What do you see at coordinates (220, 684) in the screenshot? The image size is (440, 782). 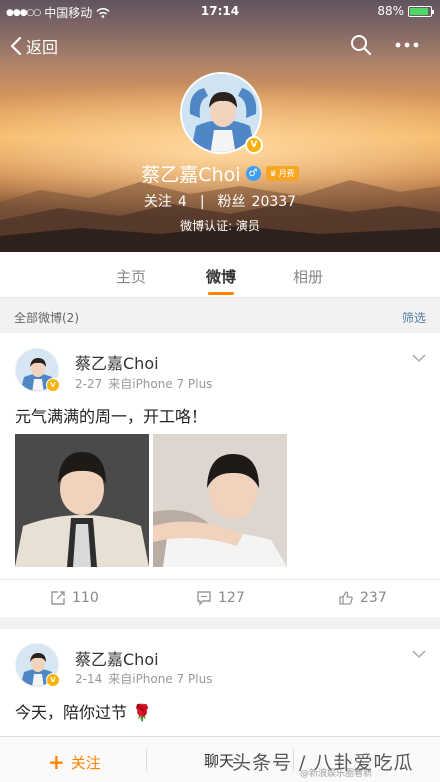 I see `post-card: V 蔡乙嘉Choi 2-14 来自iPhone 7 Plus 今天，陪你过节 🌹` at bounding box center [220, 684].